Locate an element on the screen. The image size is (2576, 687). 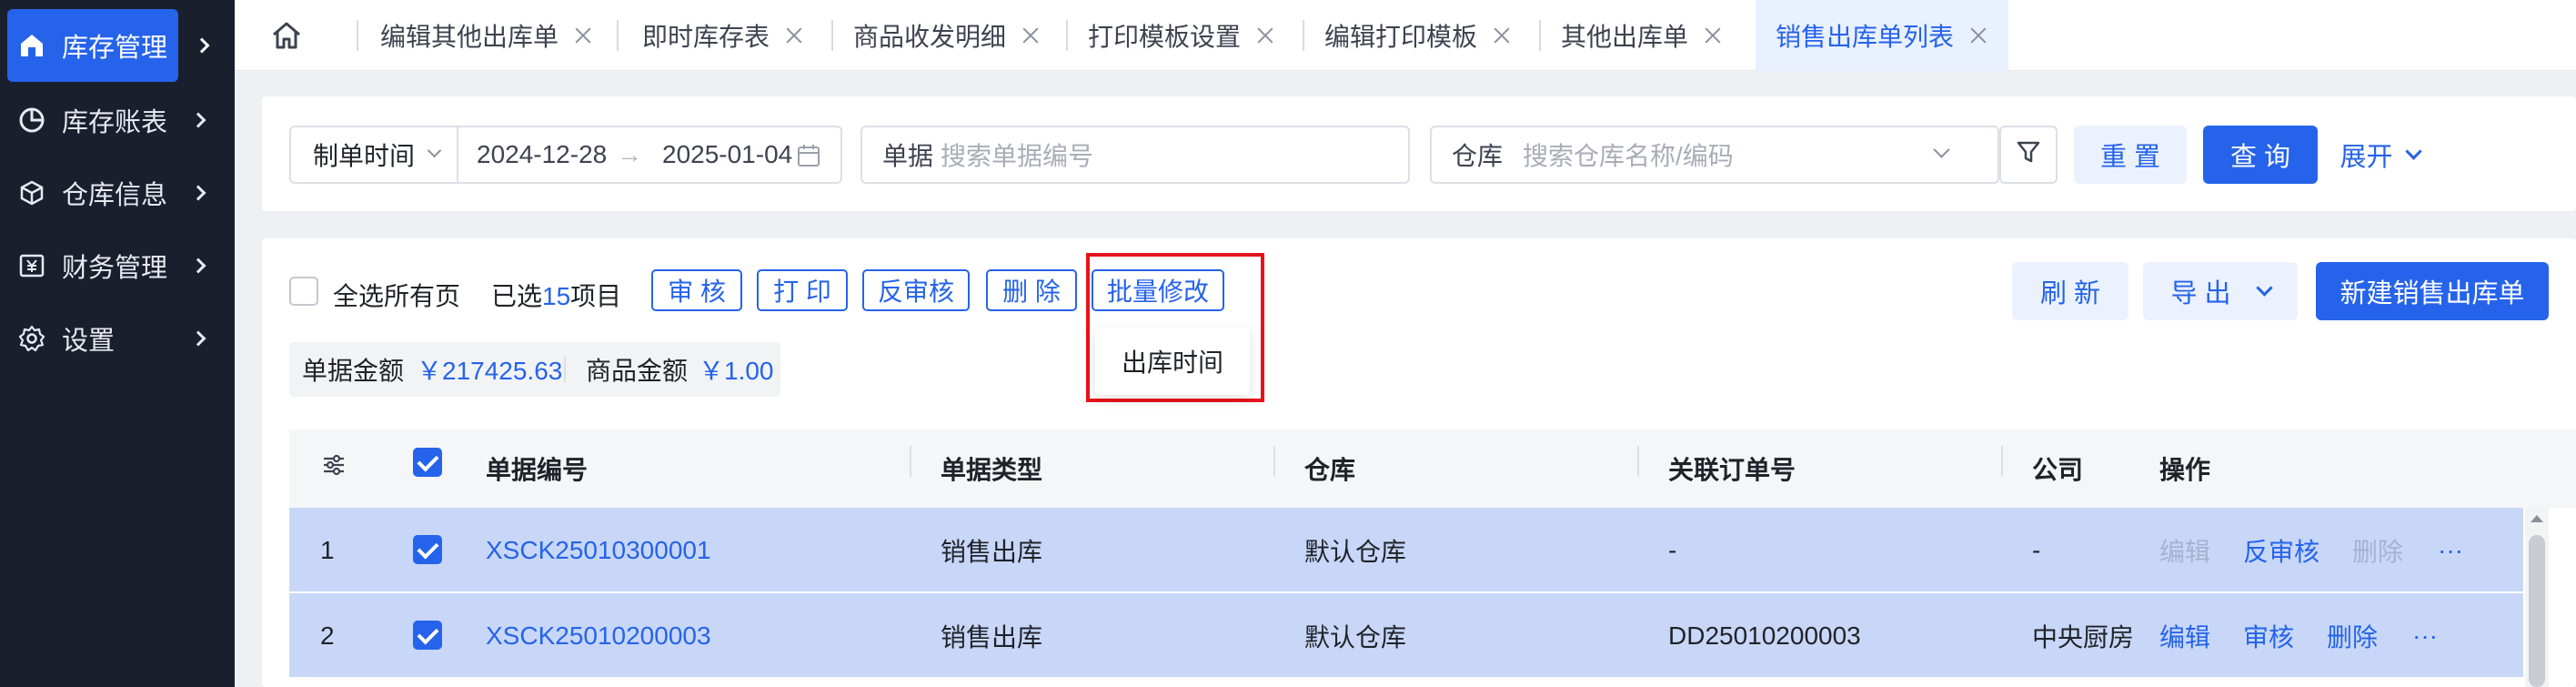
tab-edit-other-outbound: 编辑其他出库单 is located at coordinates (486, 35).